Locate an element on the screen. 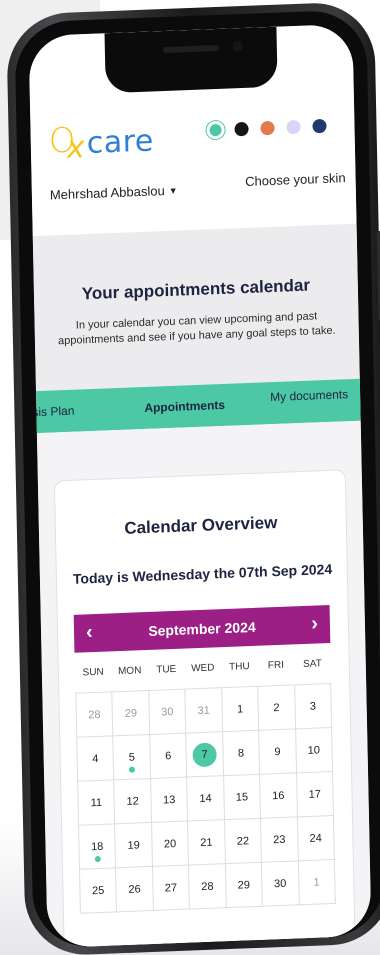 This screenshot has width=380, height=955. choose-skin-label: Choose your skin is located at coordinates (295, 179).